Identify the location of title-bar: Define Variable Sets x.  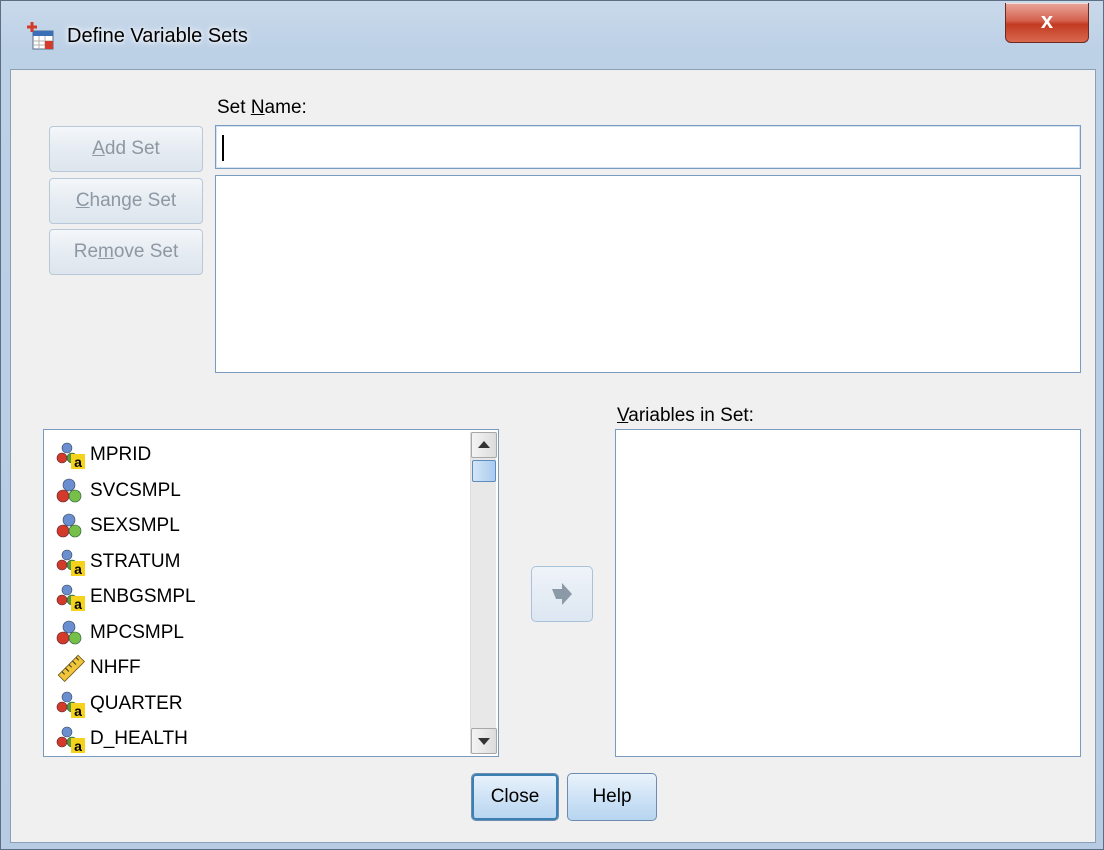
(552, 35).